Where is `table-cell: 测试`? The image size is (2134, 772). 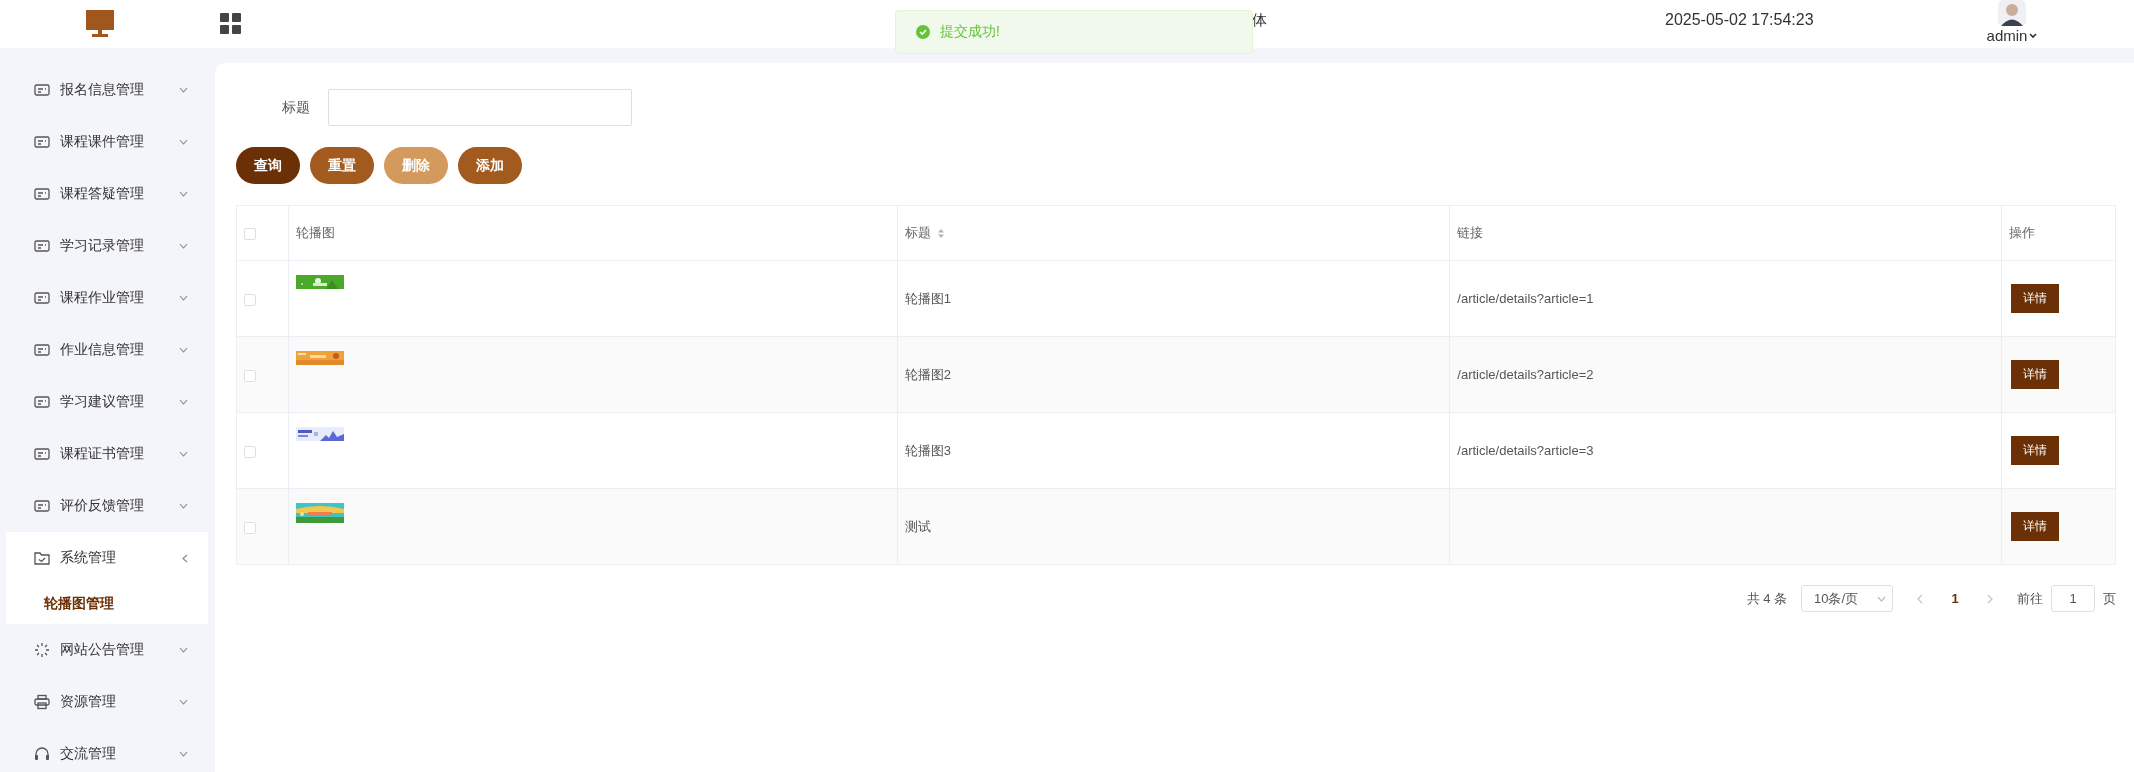
table-cell: 测试 is located at coordinates (917, 526).